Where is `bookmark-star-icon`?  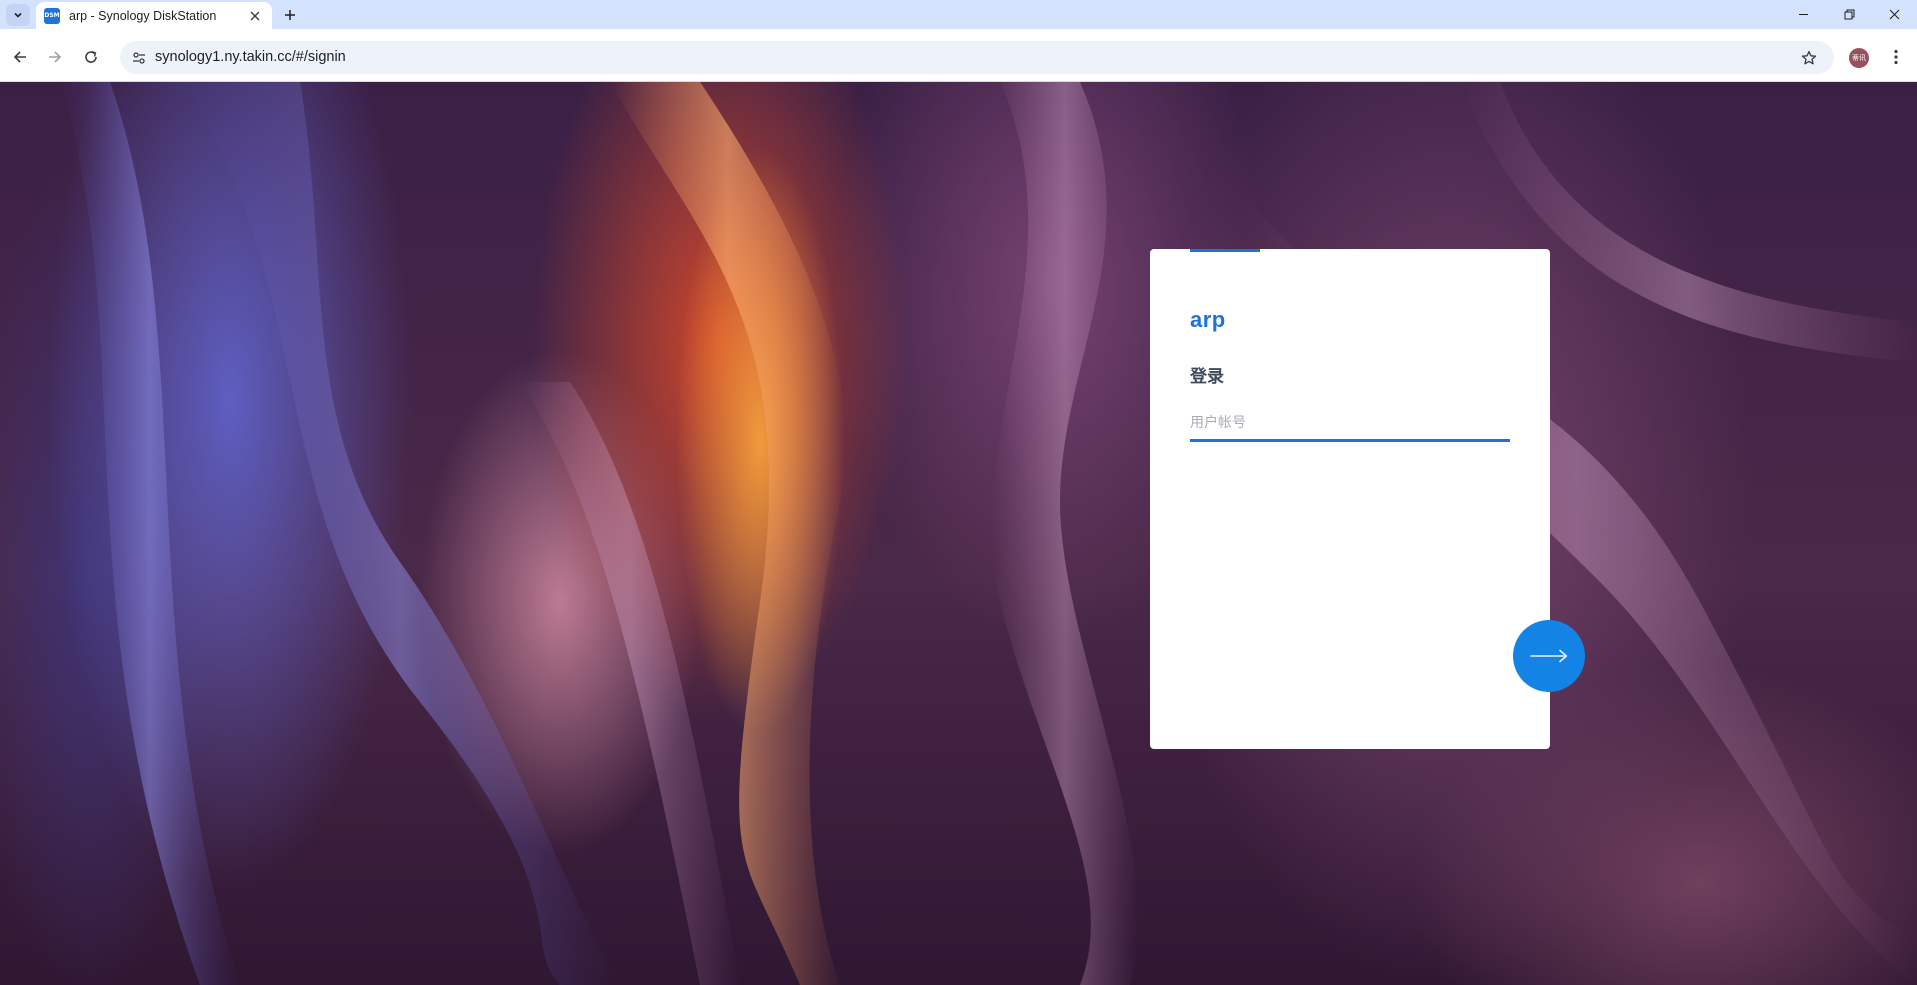
bookmark-star-icon is located at coordinates (1809, 58).